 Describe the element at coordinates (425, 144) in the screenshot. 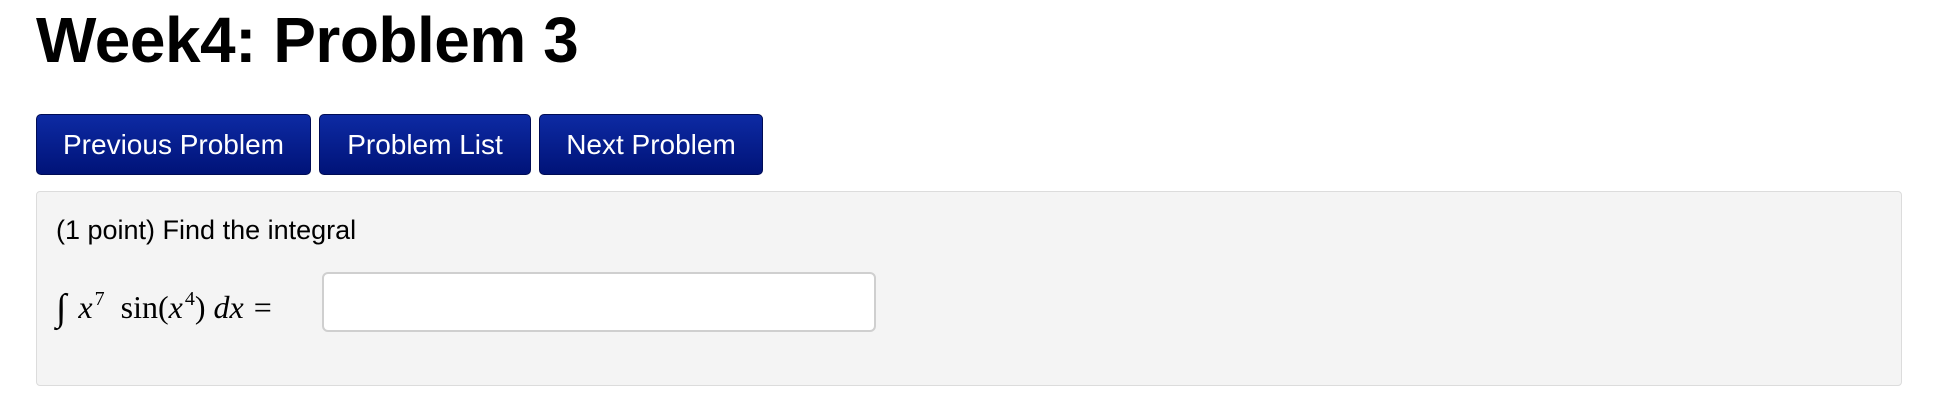

I see `problem-list-button: Problem List` at that location.